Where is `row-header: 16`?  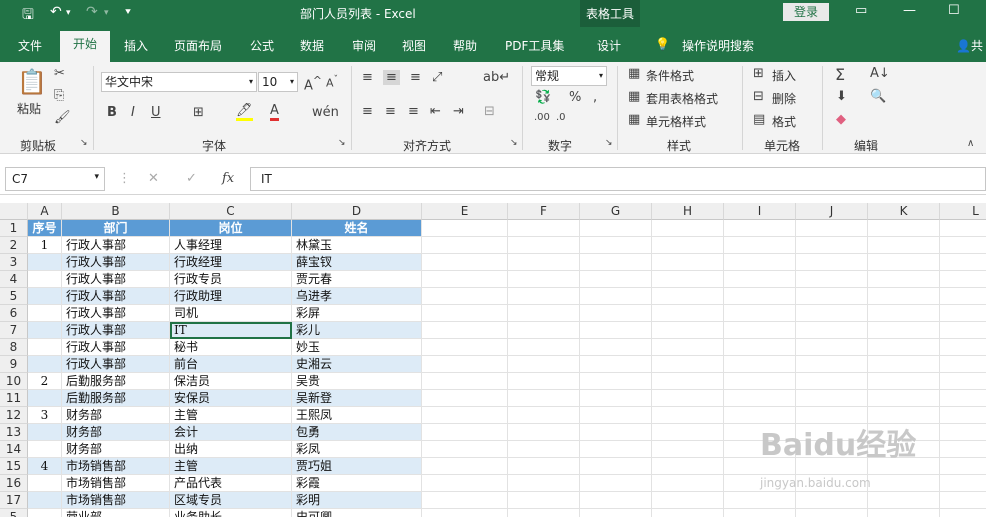
row-header: 16 is located at coordinates (14, 483).